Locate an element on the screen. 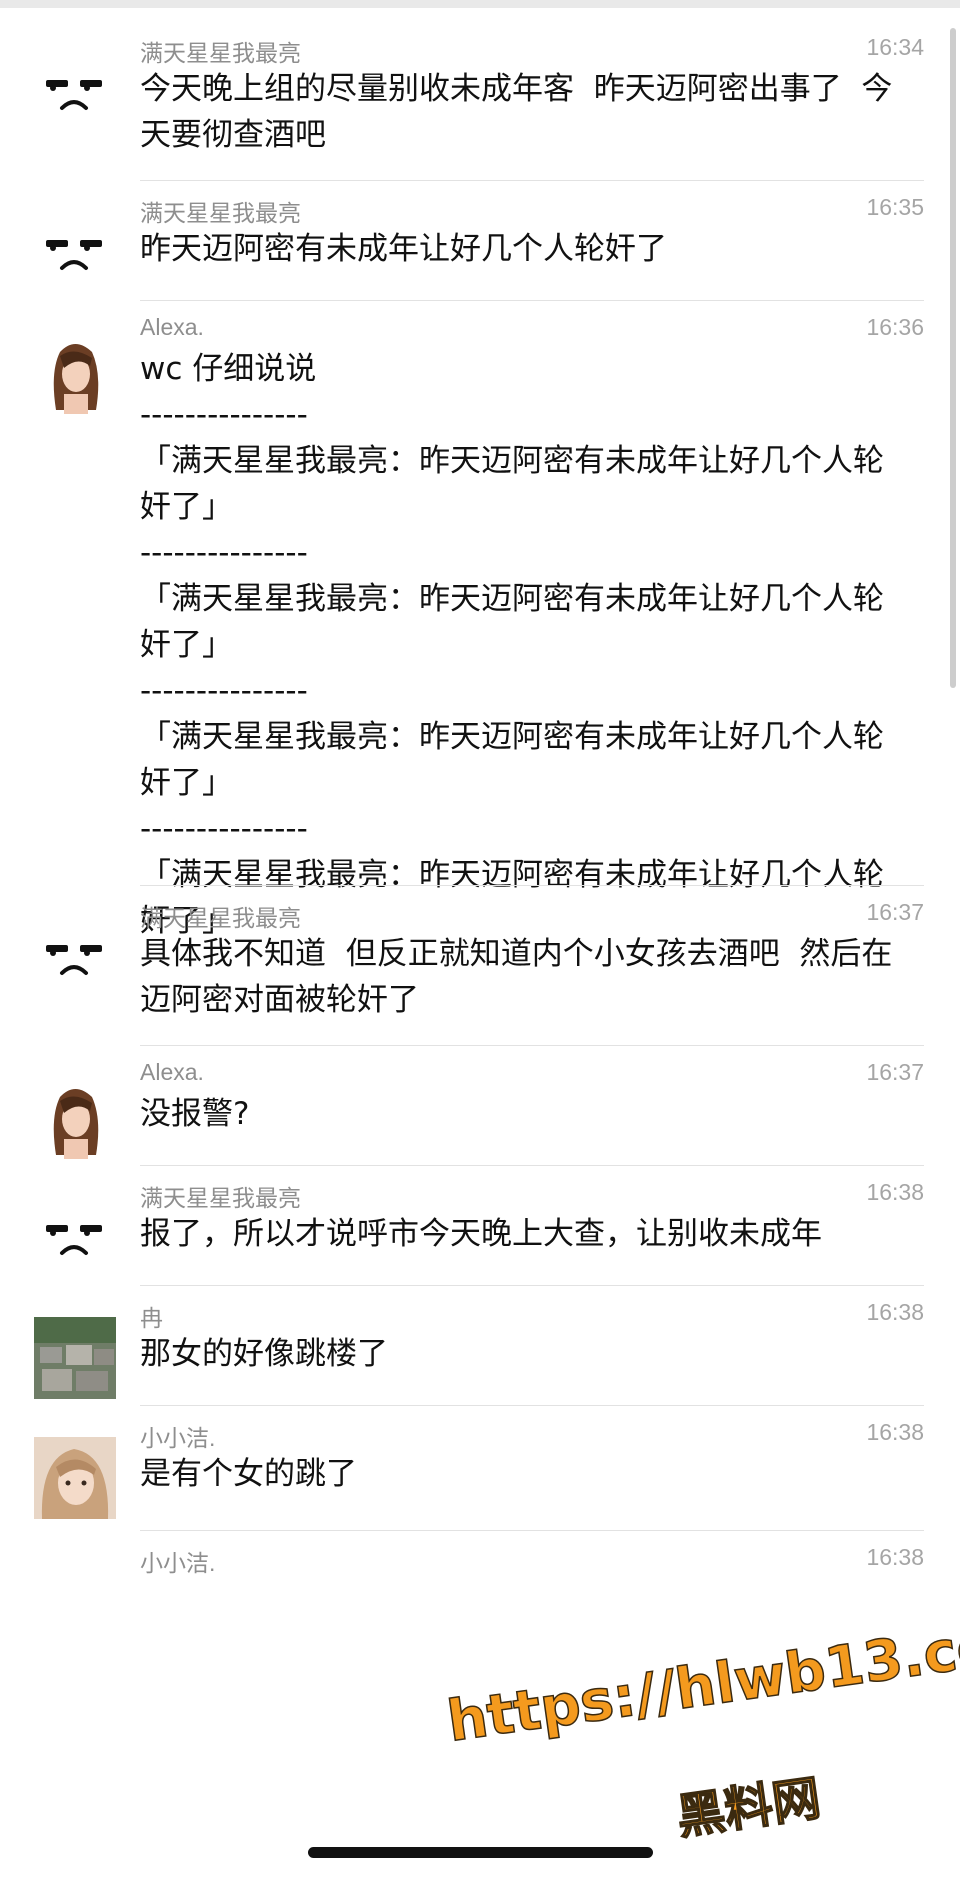 This screenshot has height=1877, width=960. message-text: 是有个女的跳了 is located at coordinates (535, 1474).